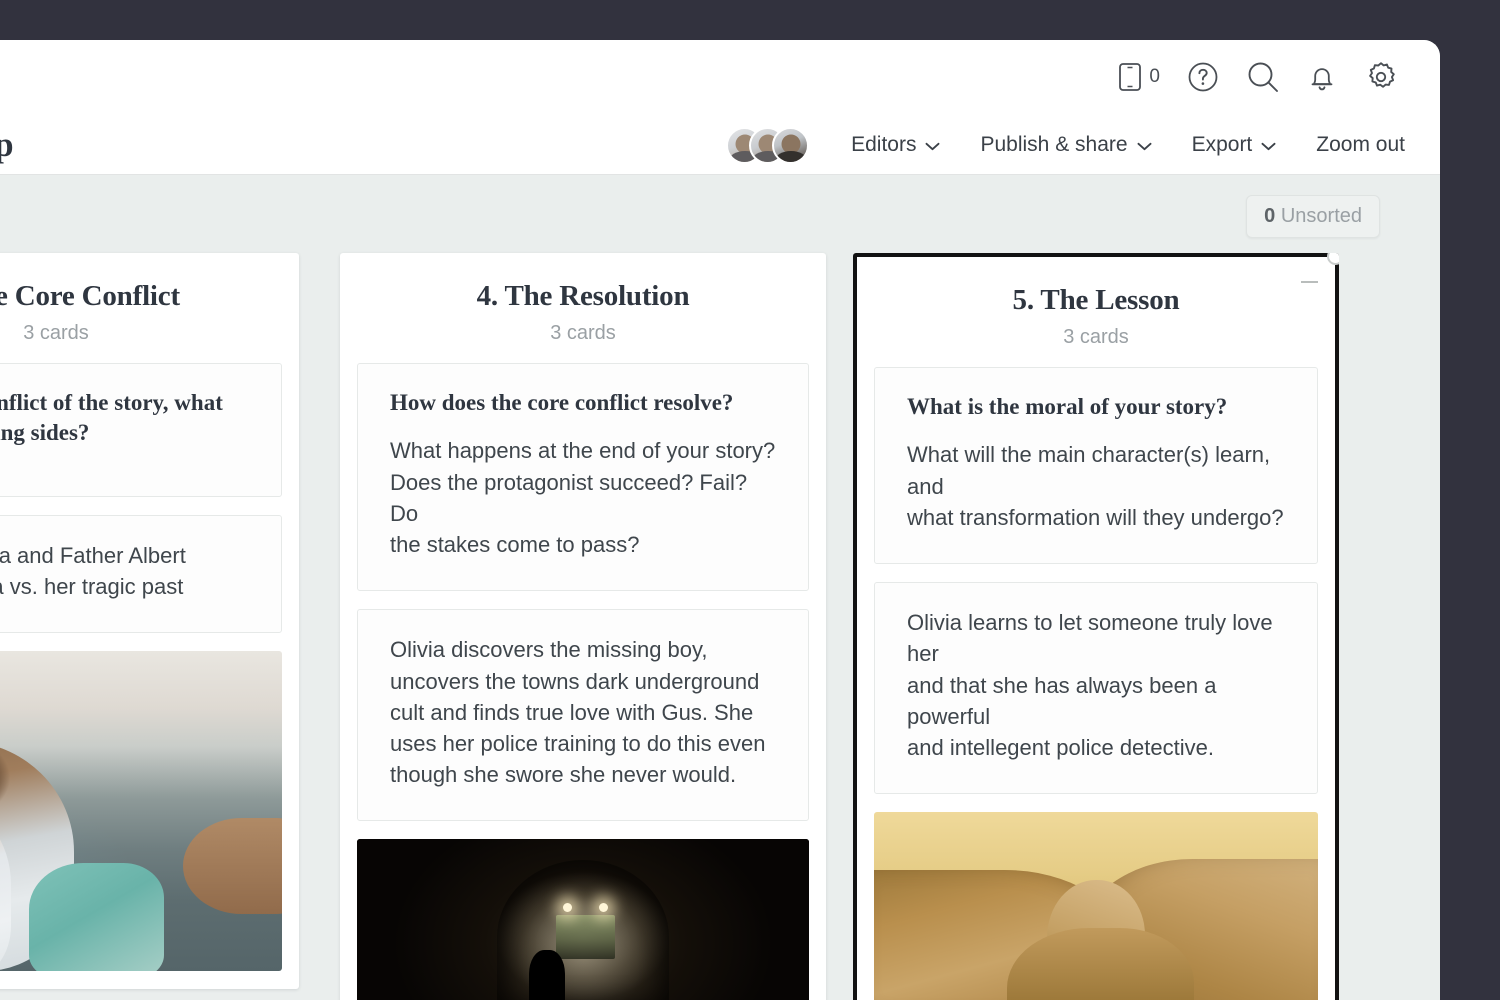 This screenshot has height=1000, width=1500. What do you see at coordinates (1154, 76) in the screenshot?
I see `mobile-preview-count: 0` at bounding box center [1154, 76].